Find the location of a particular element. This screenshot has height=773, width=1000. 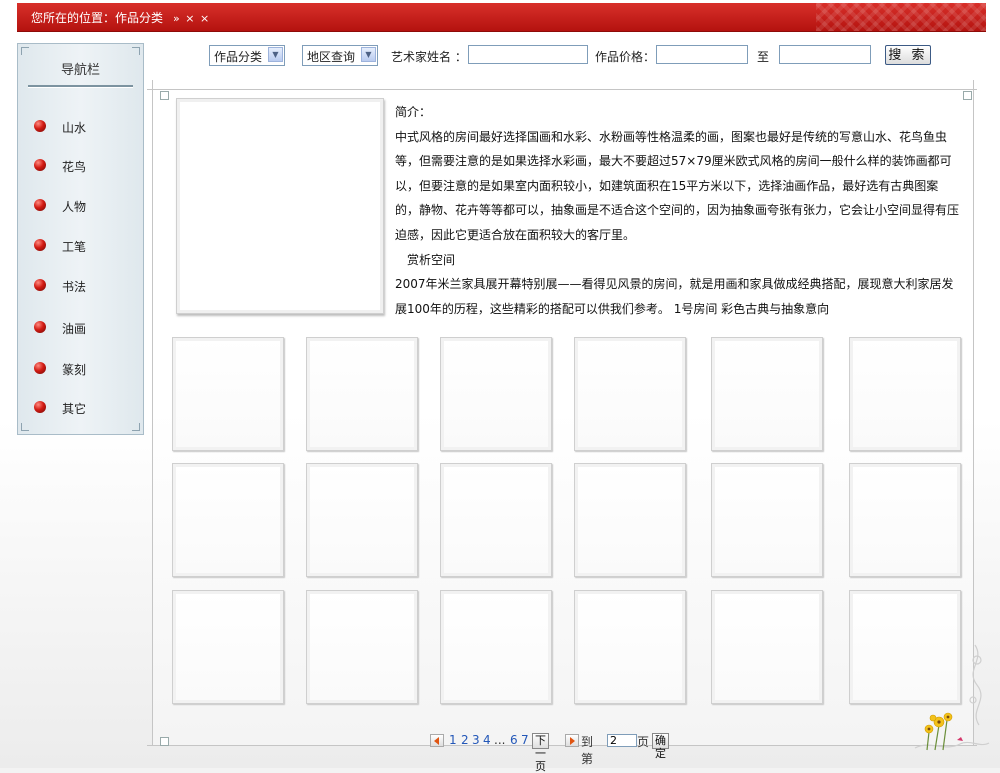

price-label: 作品价格： is located at coordinates (625, 57).